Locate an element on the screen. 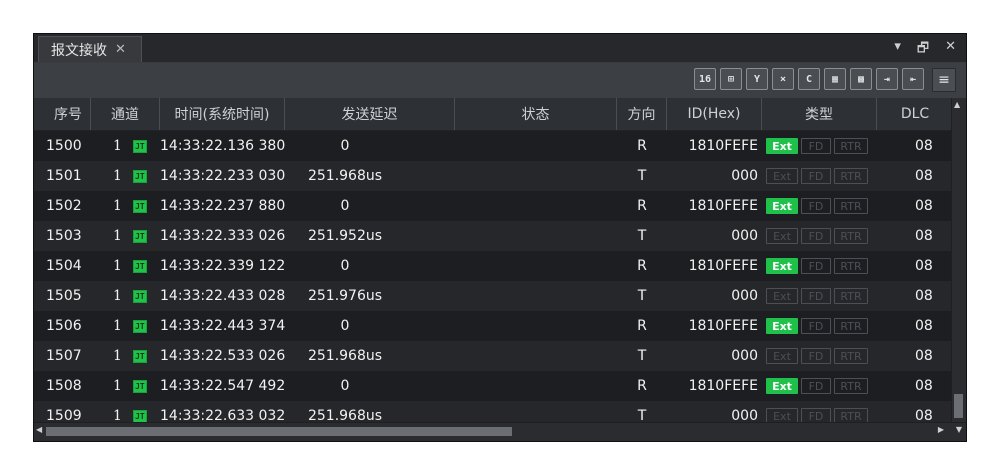 The image size is (1000, 474). close-window-icon: ✕ is located at coordinates (950, 50).